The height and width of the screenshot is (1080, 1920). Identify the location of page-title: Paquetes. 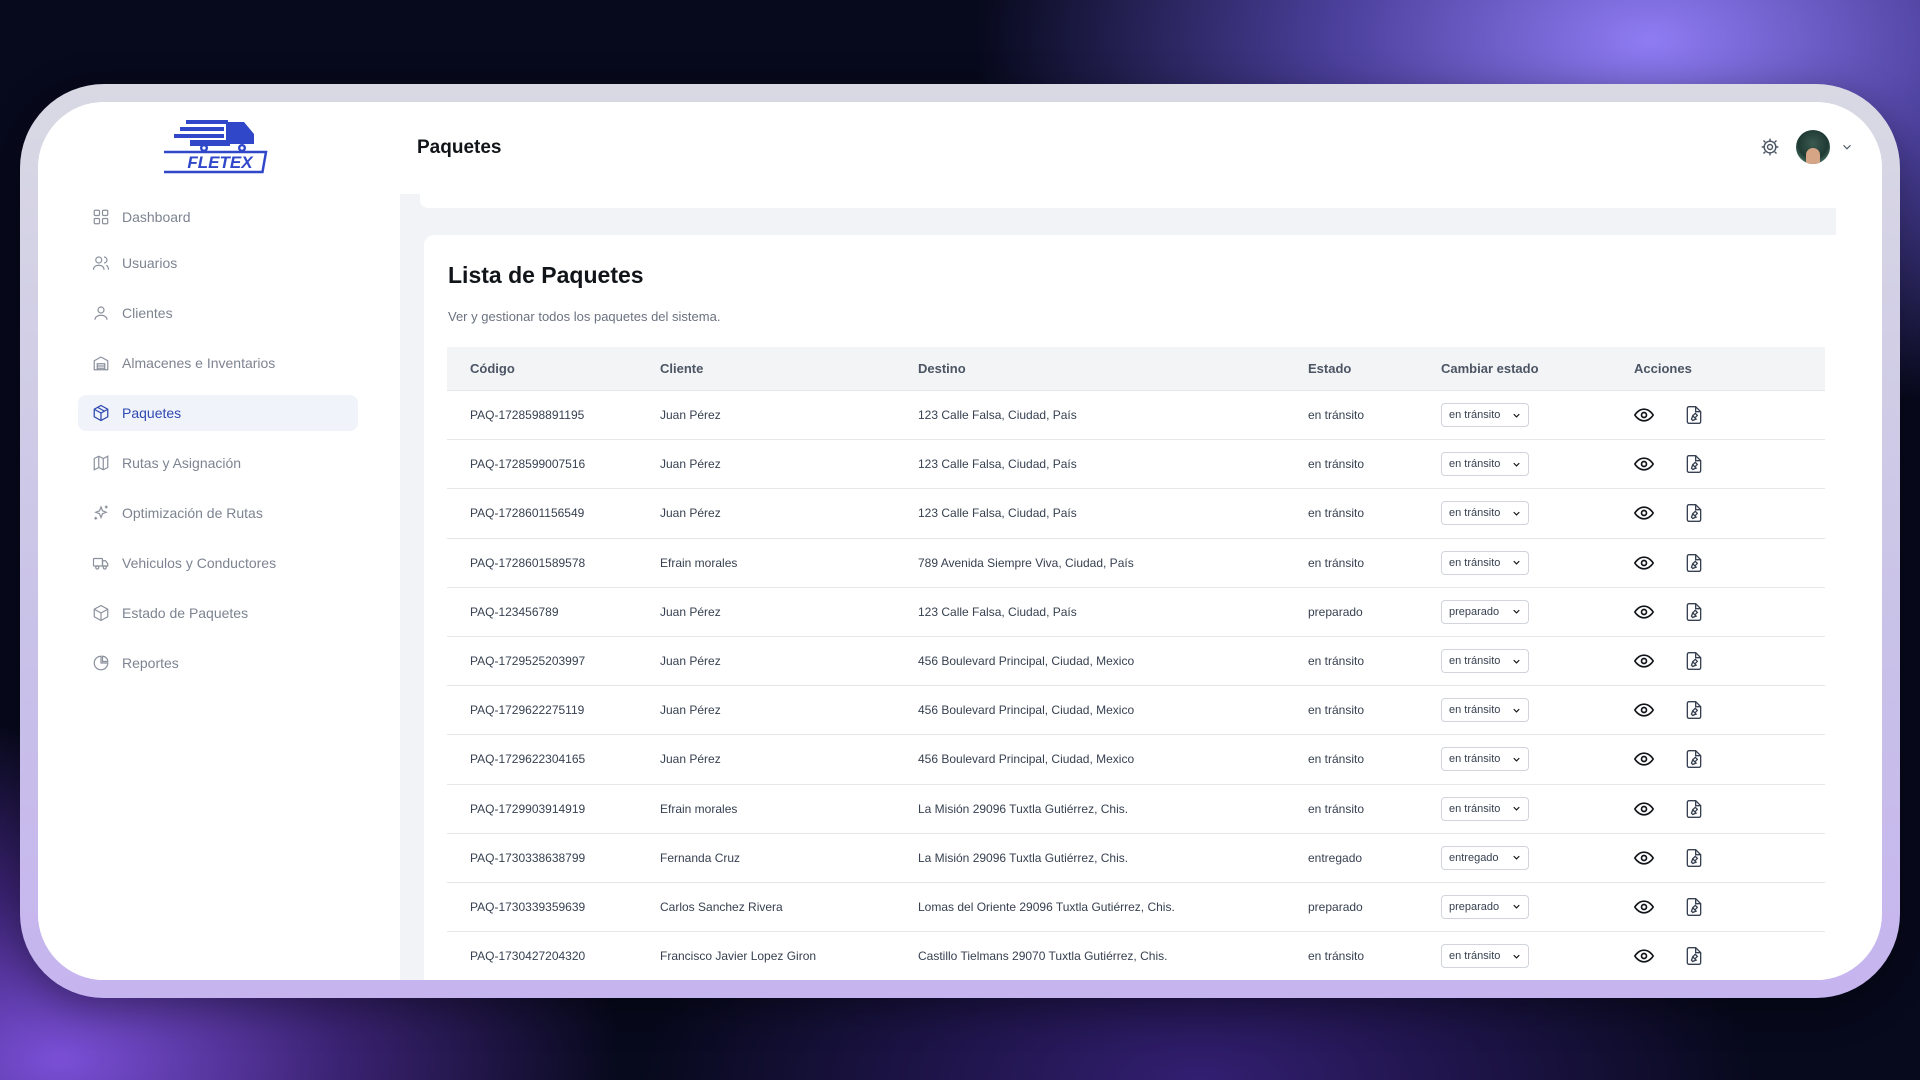
(459, 147).